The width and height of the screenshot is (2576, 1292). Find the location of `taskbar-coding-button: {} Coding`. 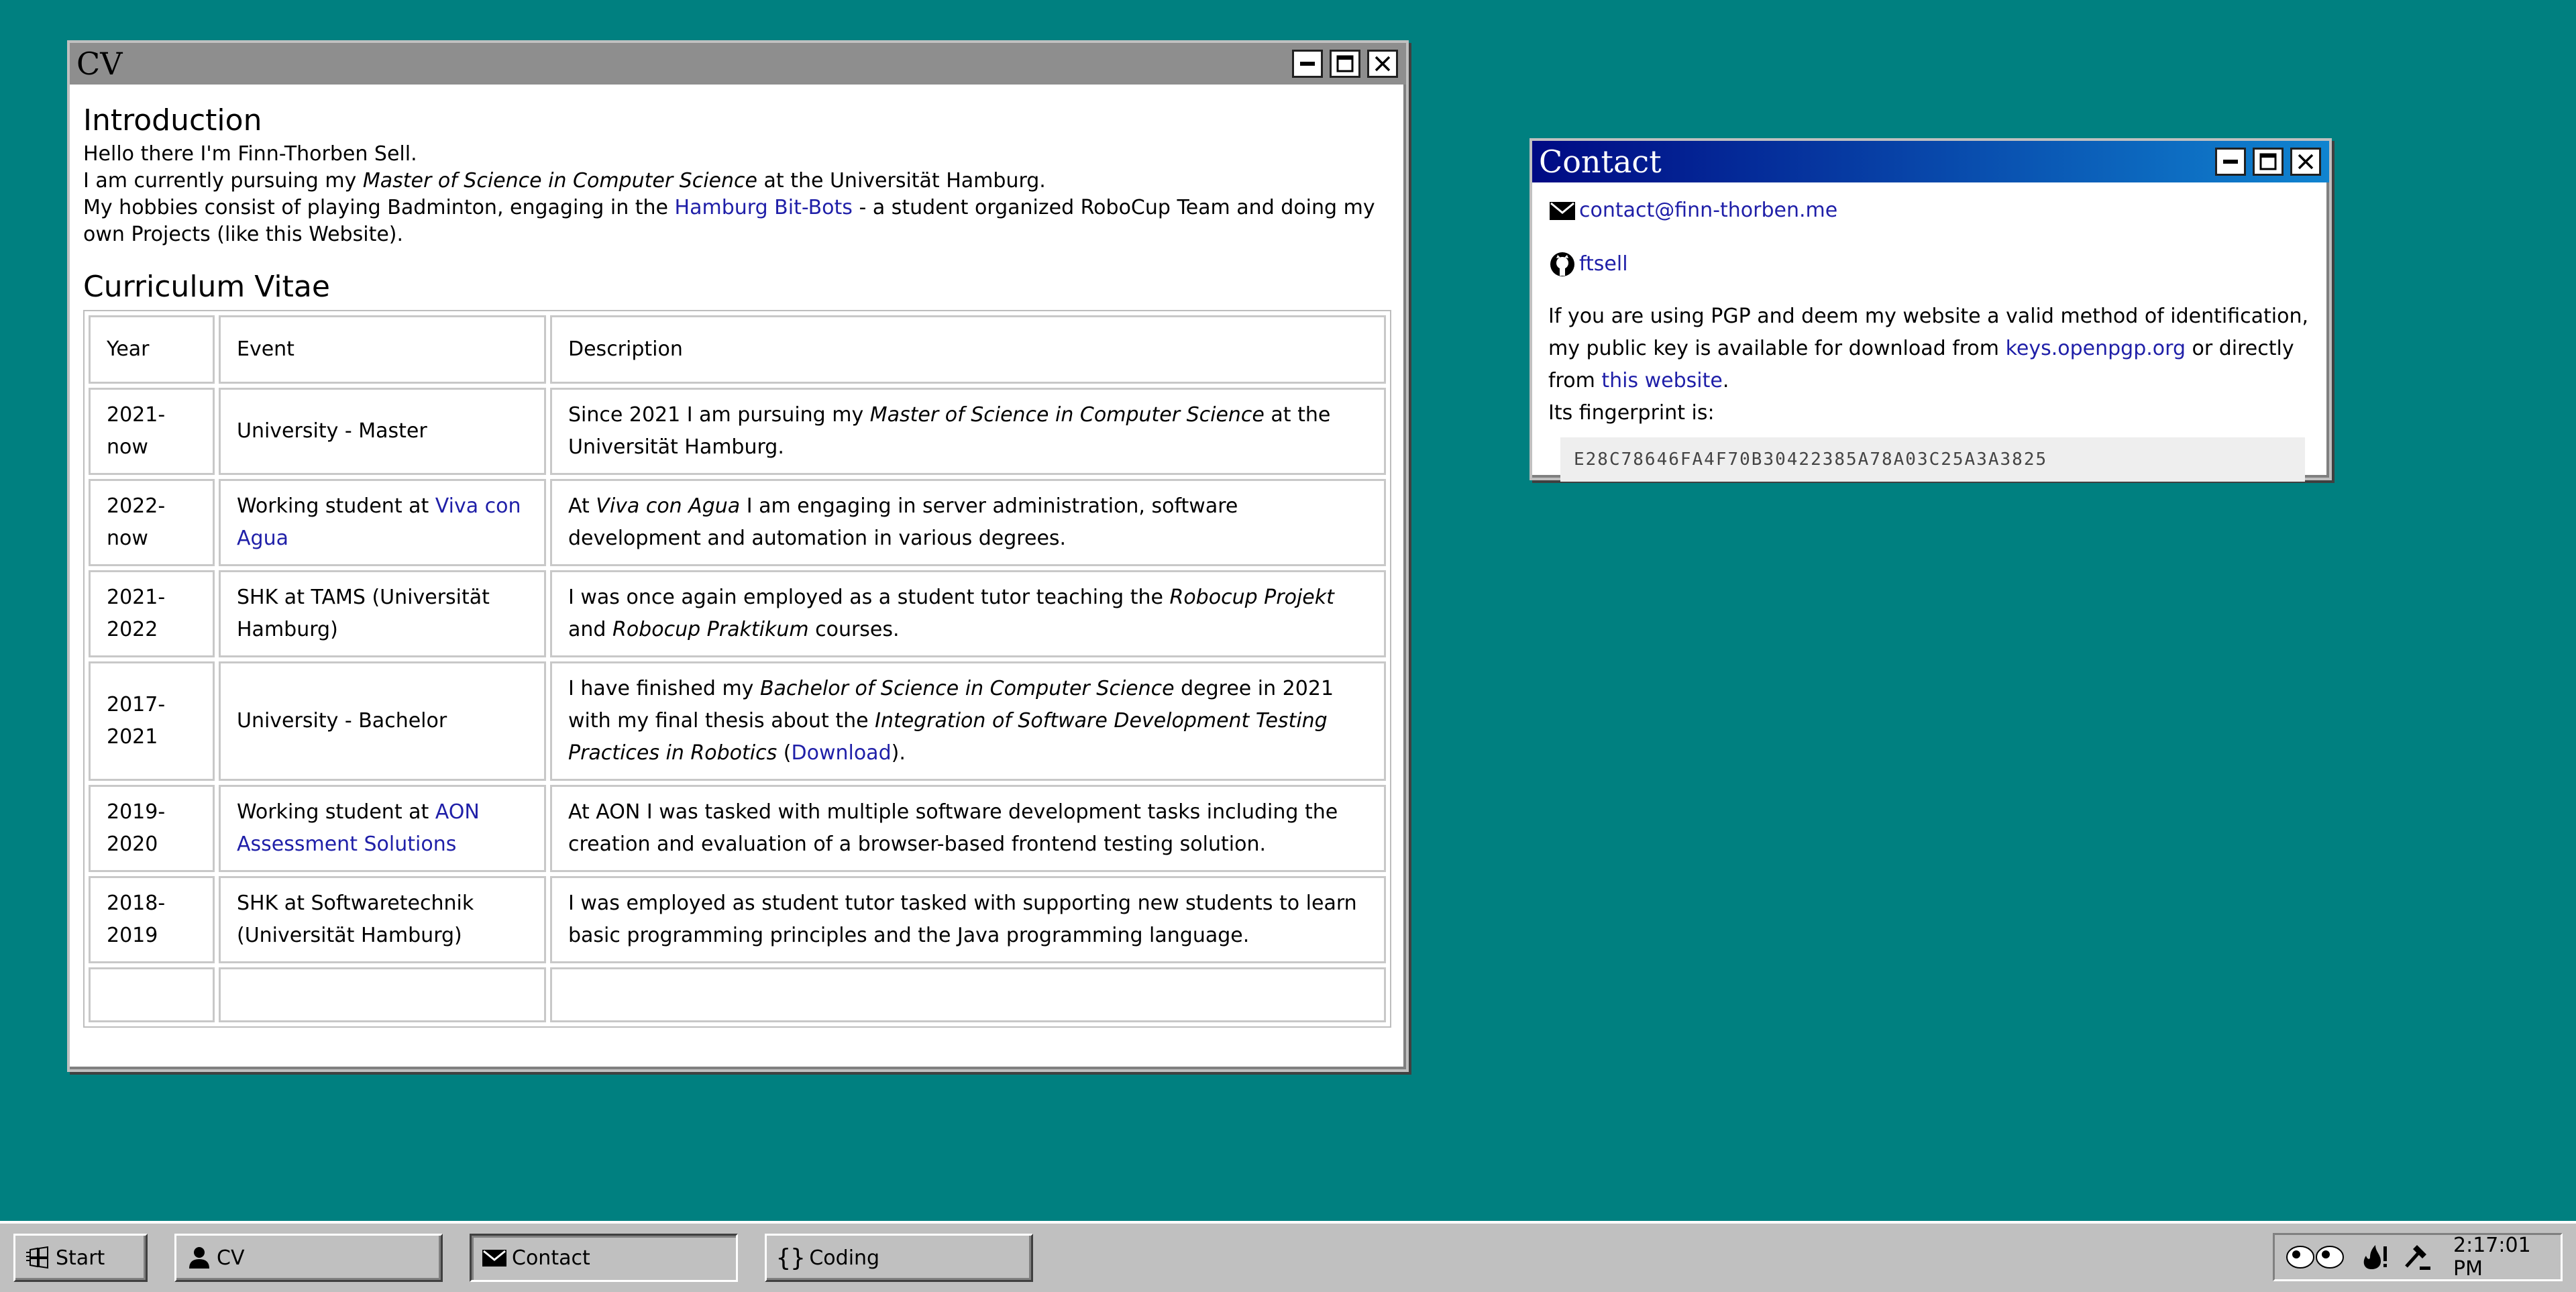

taskbar-coding-button: {} Coding is located at coordinates (899, 1258).